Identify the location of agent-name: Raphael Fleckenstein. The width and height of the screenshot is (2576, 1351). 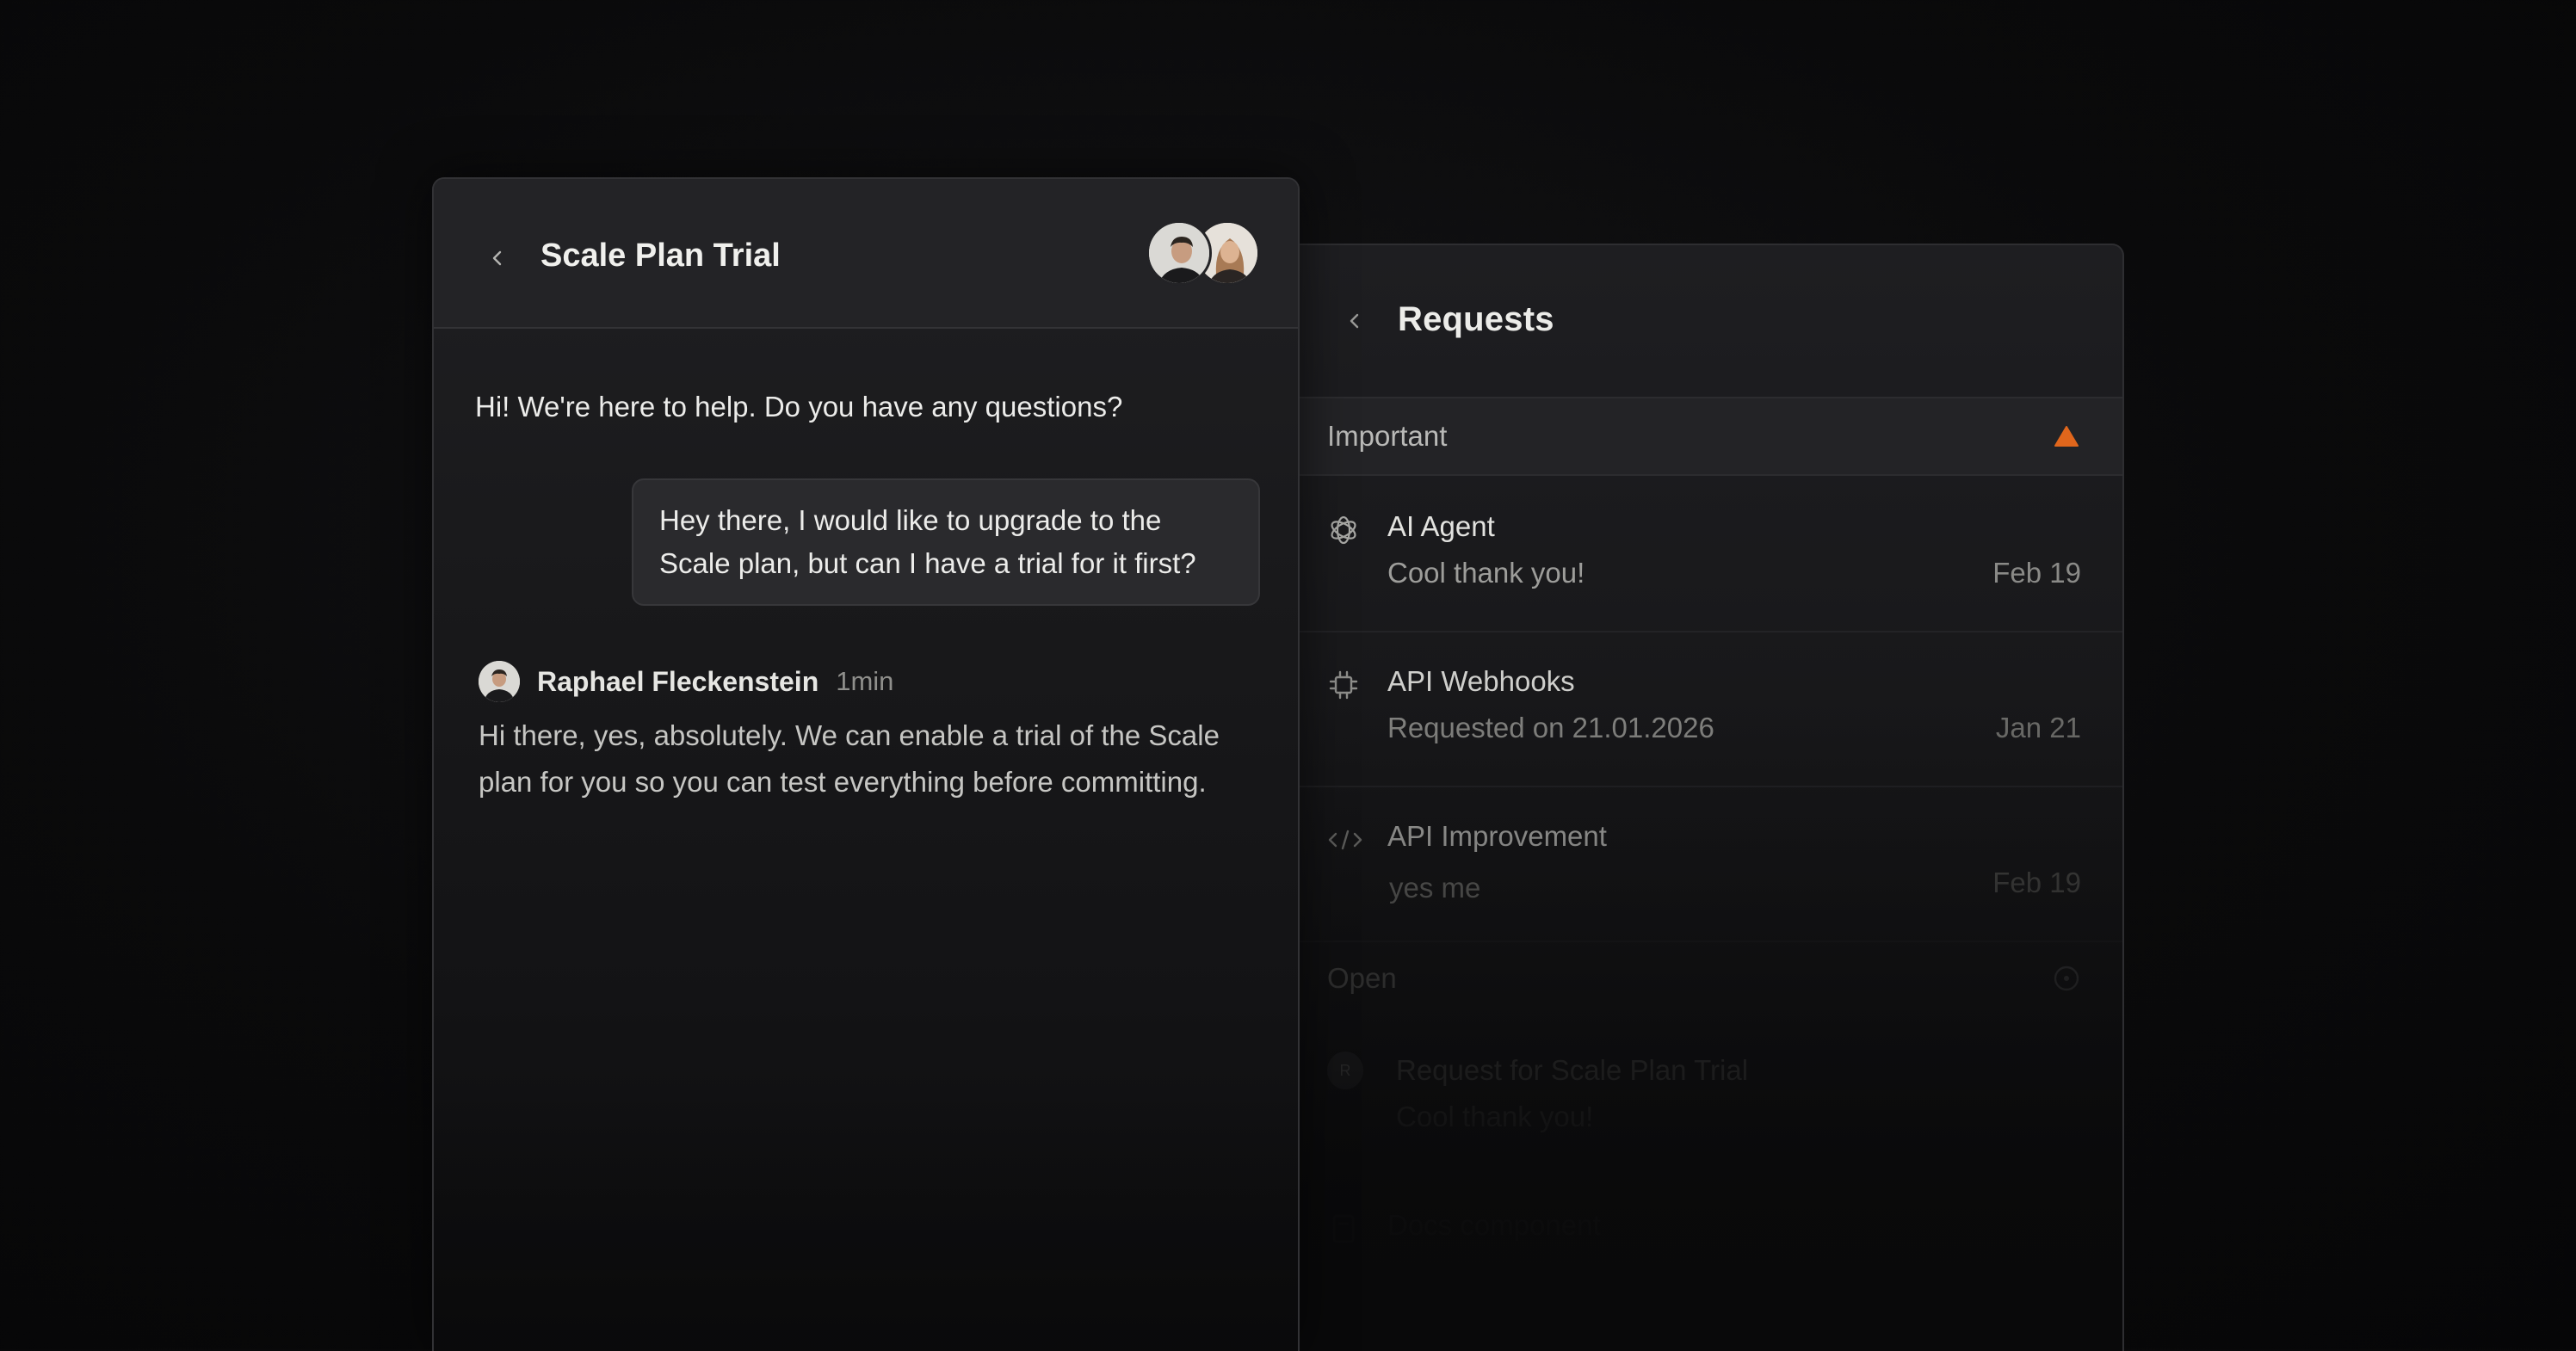
(678, 681).